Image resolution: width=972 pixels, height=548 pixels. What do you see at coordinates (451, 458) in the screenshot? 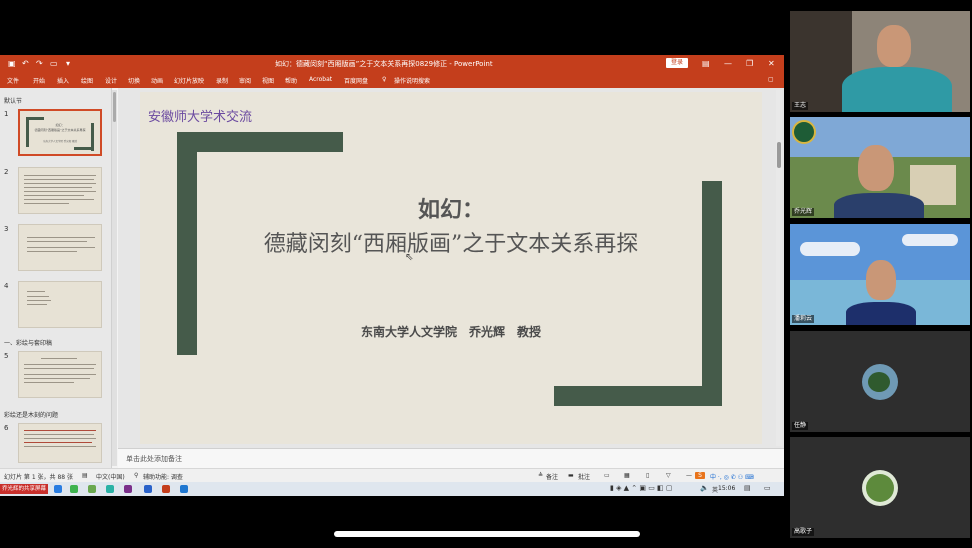
I see `notes-pane: 单击此处添加备注` at bounding box center [451, 458].